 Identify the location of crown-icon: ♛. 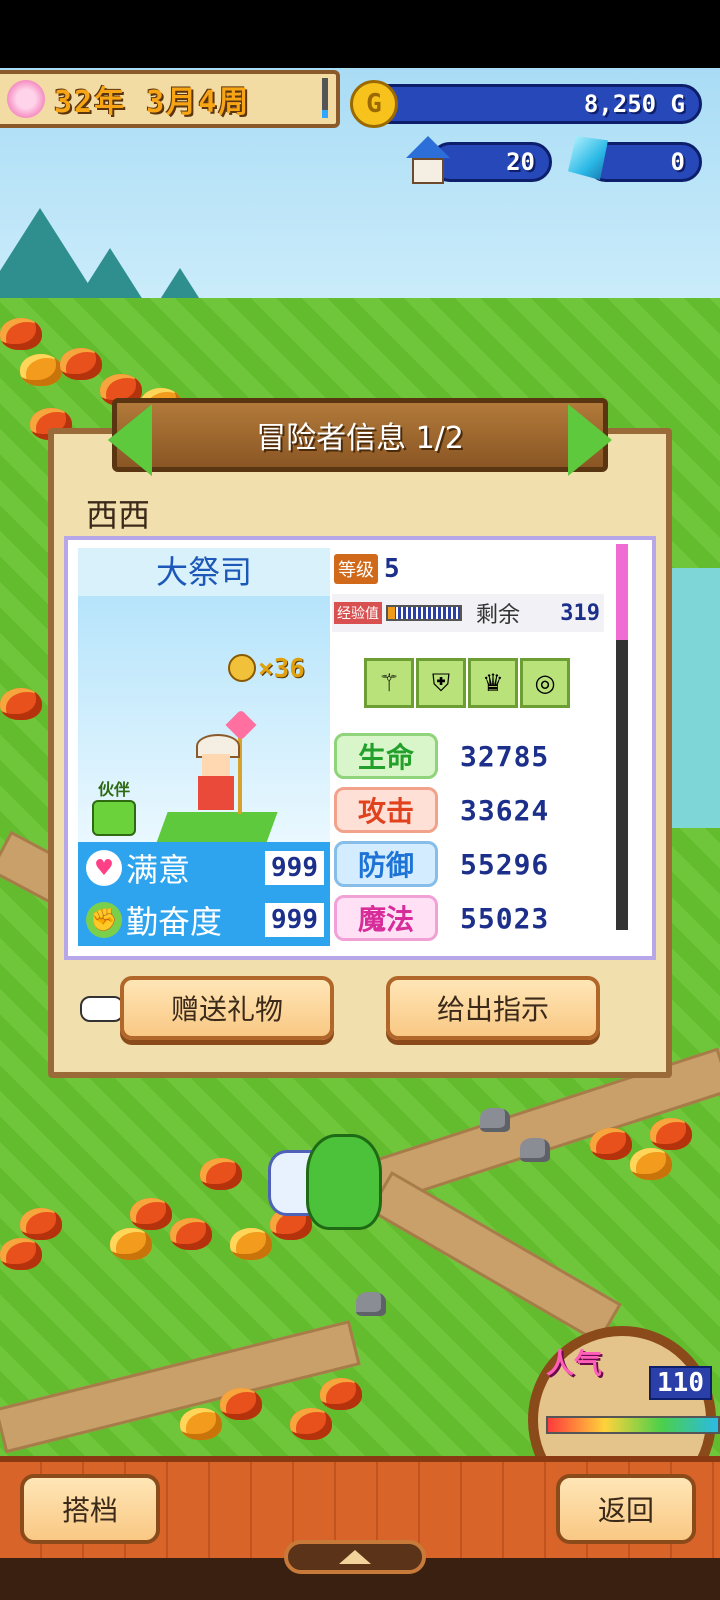
(493, 683).